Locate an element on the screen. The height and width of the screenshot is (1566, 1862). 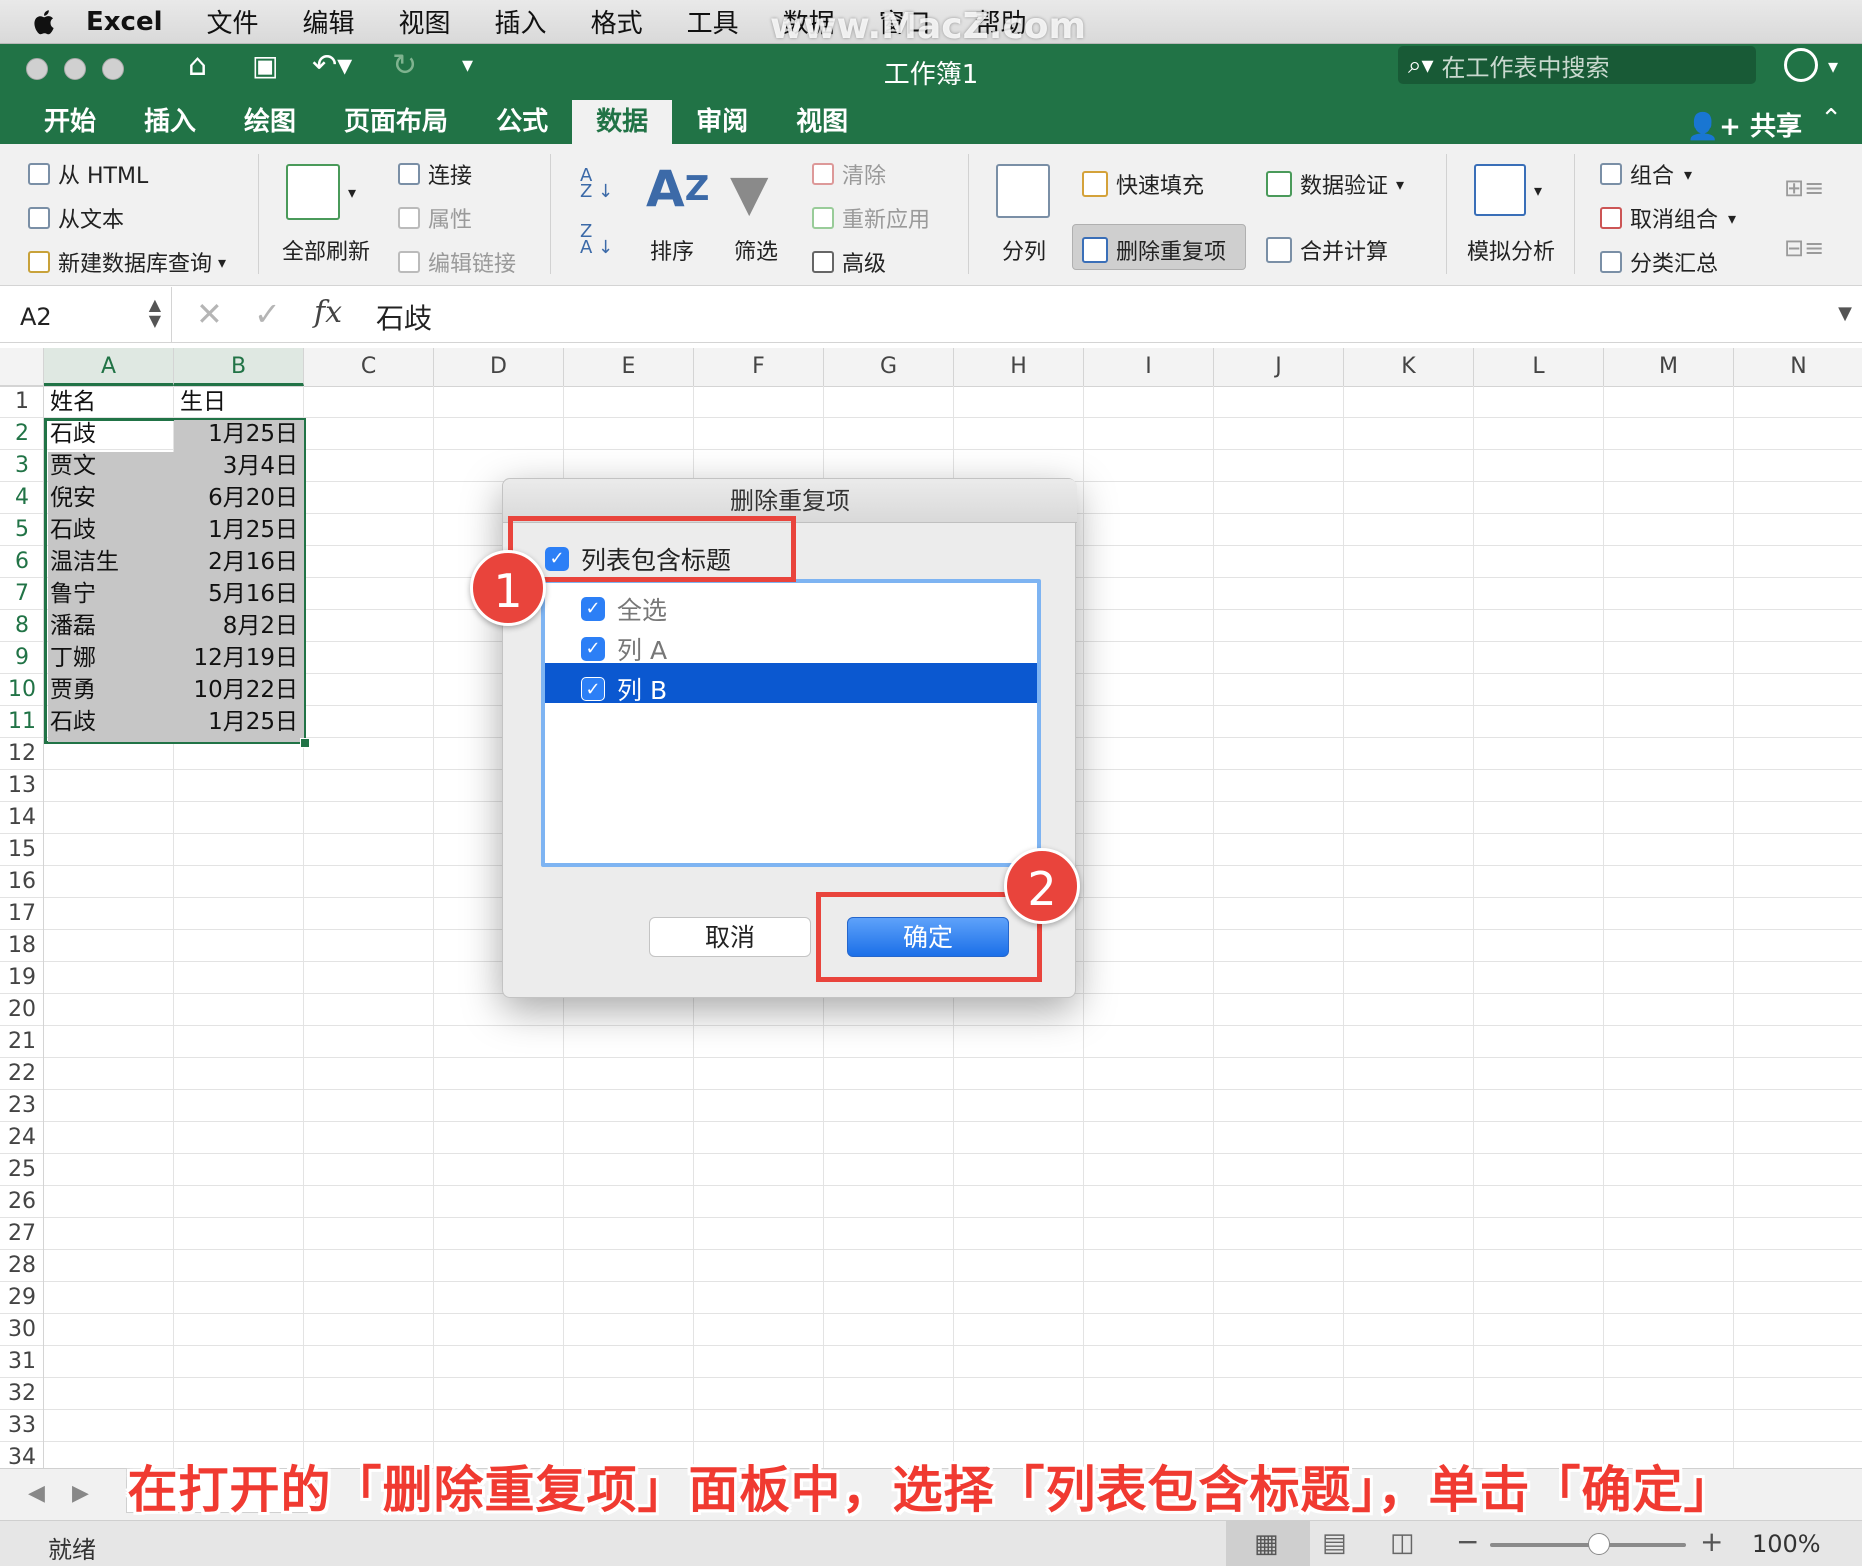
filter-icon: ▼ is located at coordinates (749, 193).